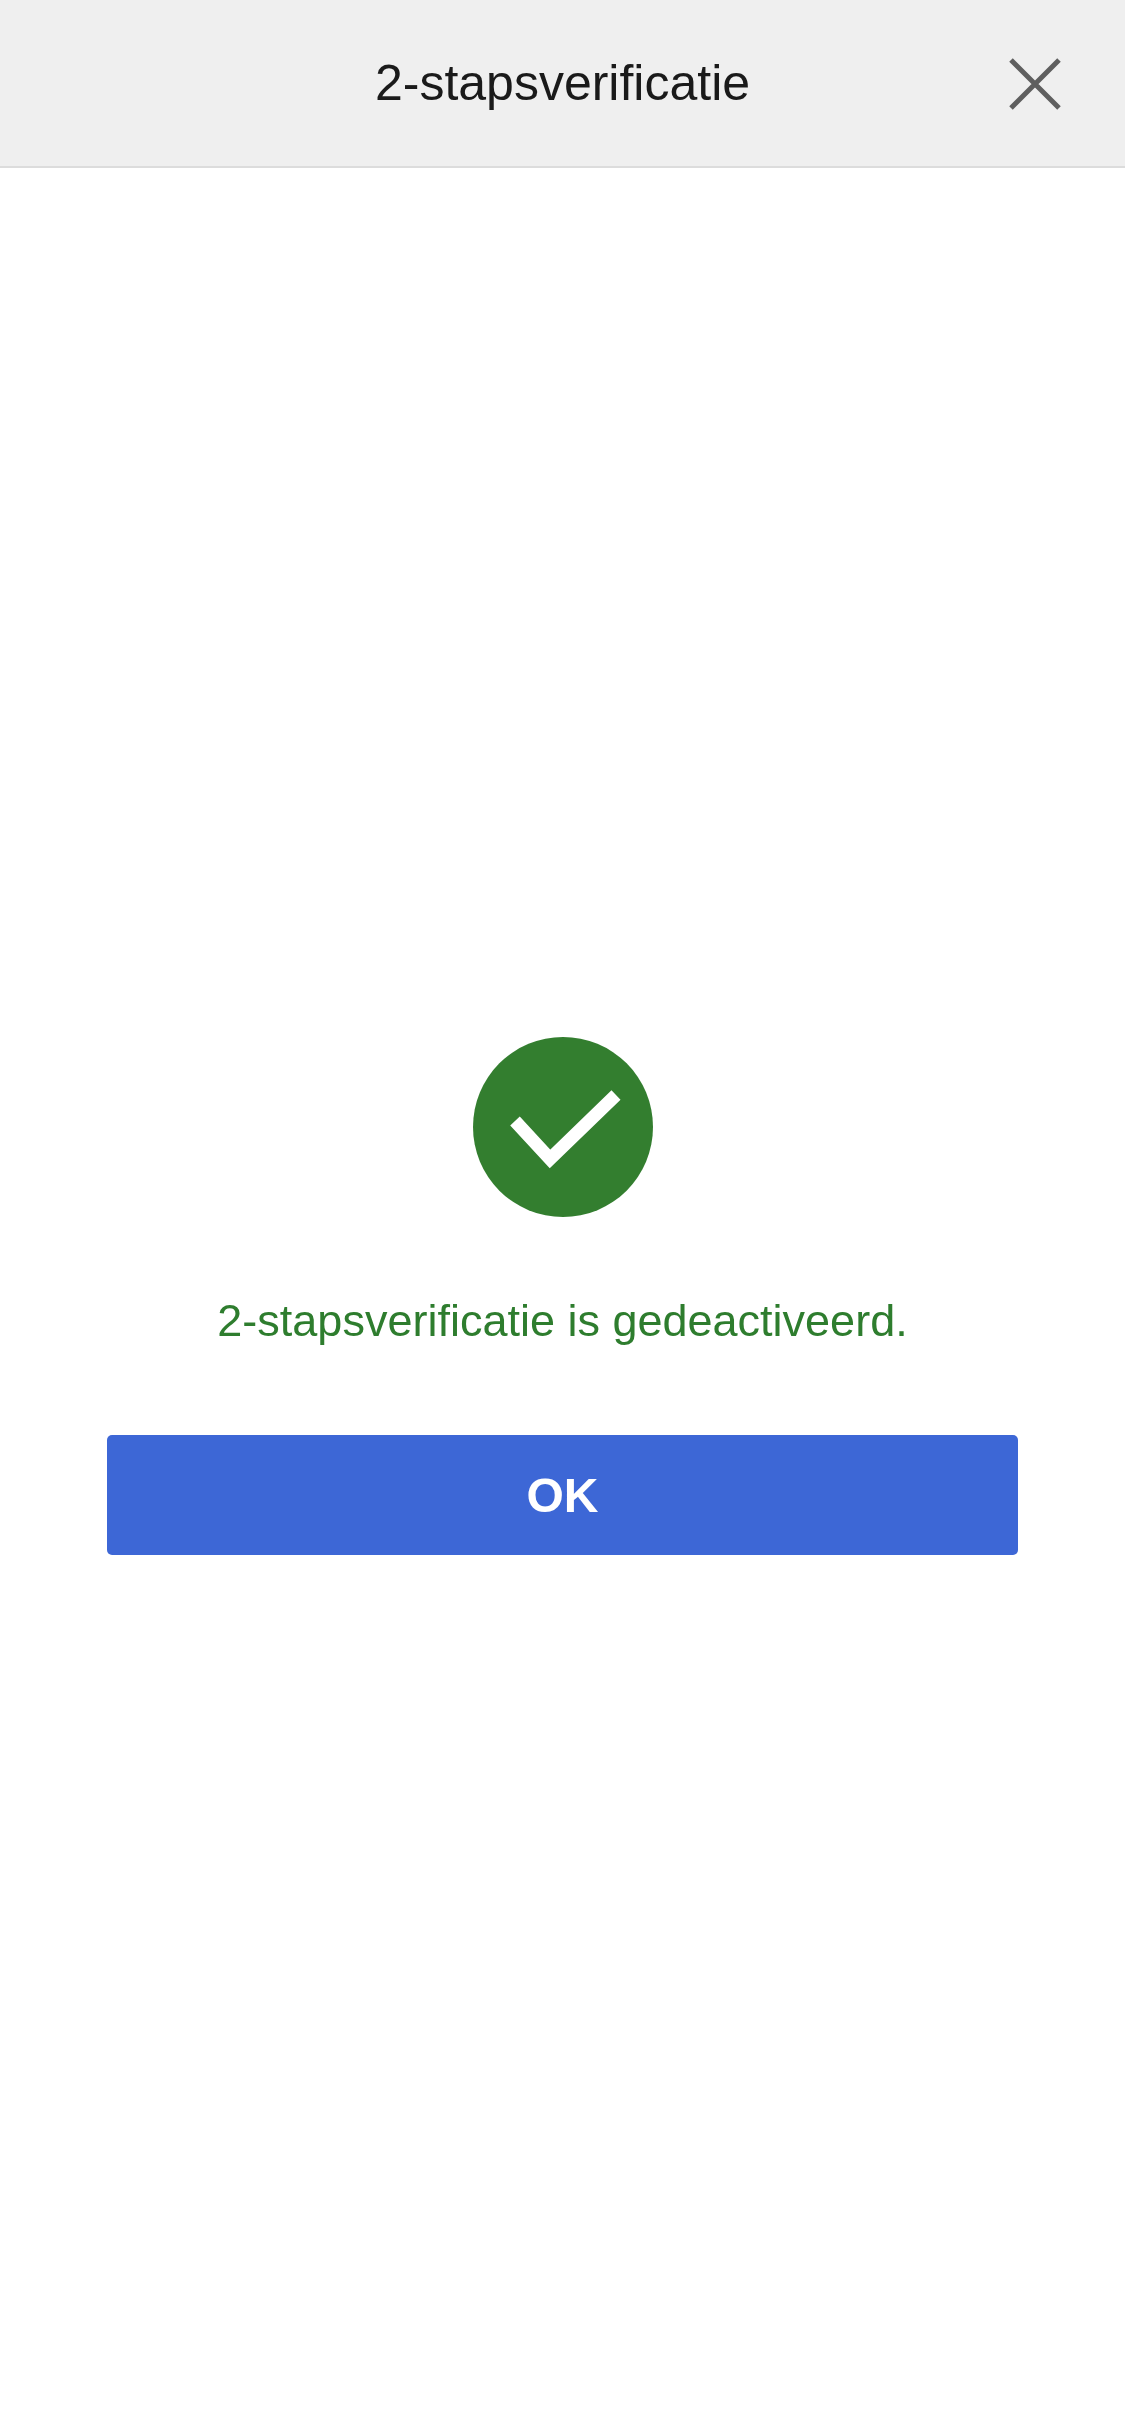  What do you see at coordinates (562, 1321) in the screenshot?
I see `status-message: 2-stapsverificatie is gedeactiveerd.` at bounding box center [562, 1321].